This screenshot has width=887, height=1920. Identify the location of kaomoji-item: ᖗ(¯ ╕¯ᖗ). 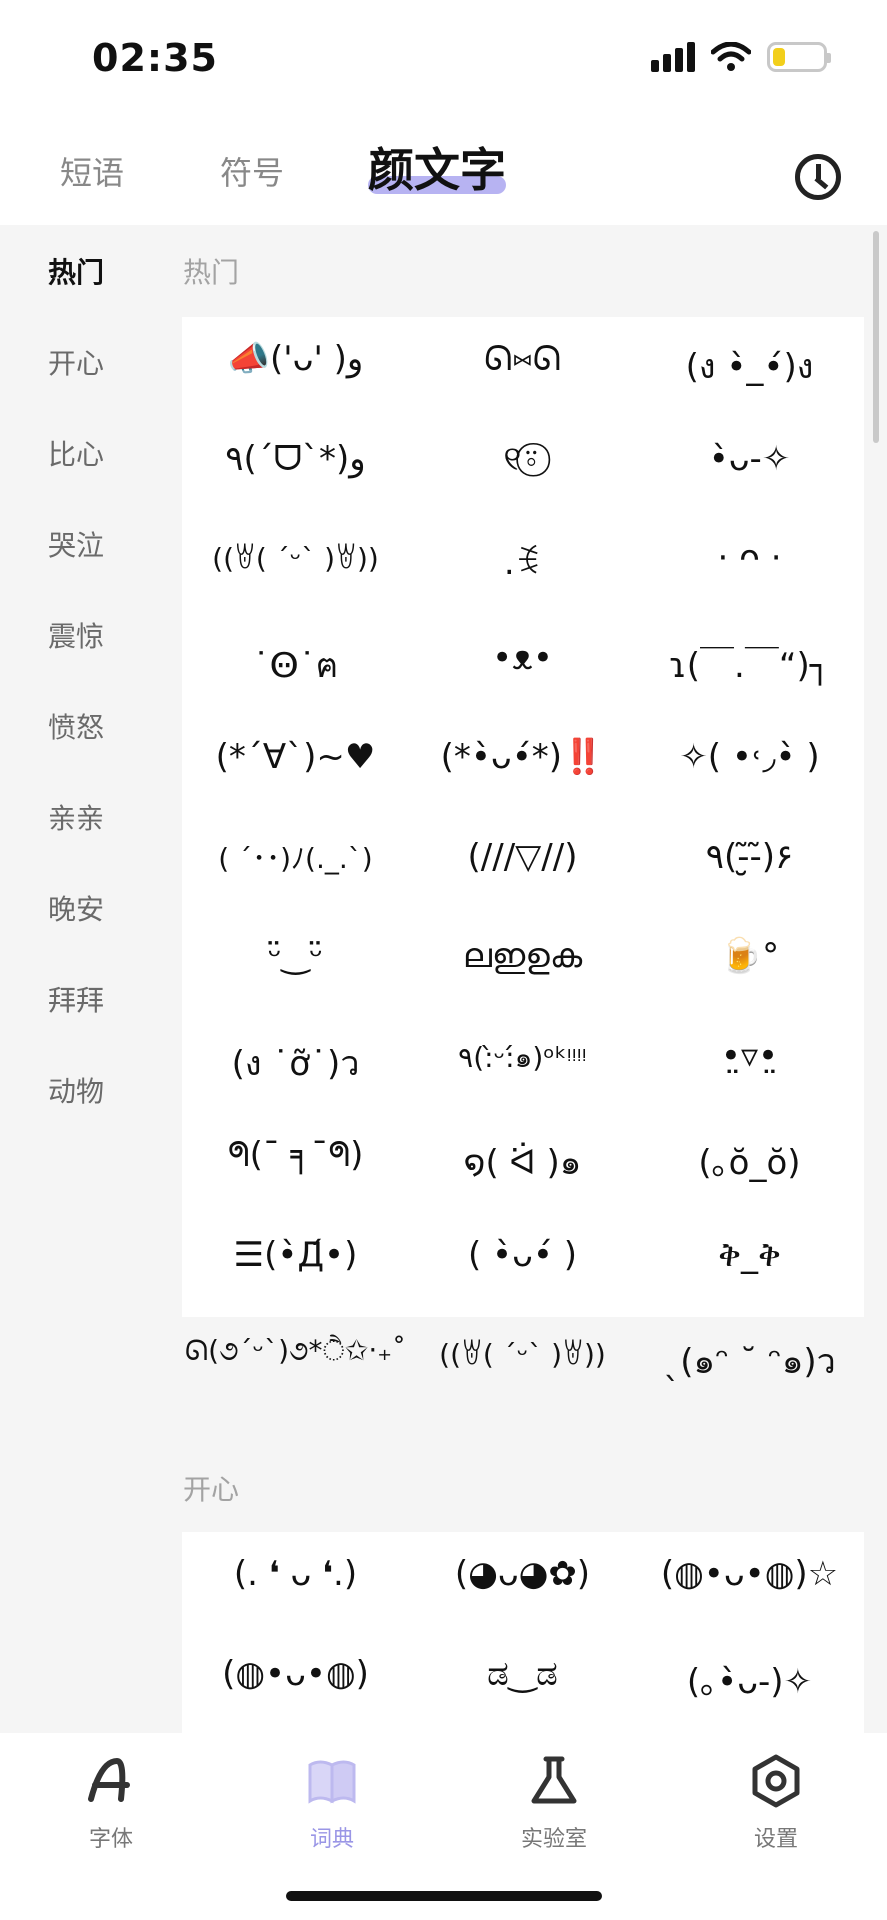
(295, 1155).